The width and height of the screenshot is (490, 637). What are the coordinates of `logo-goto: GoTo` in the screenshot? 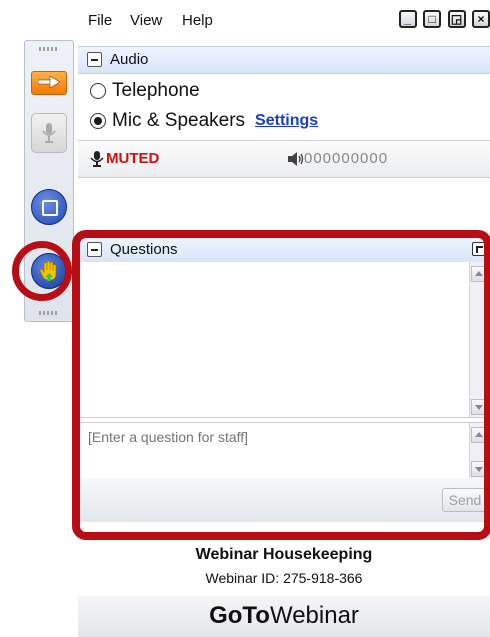 It's located at (239, 615).